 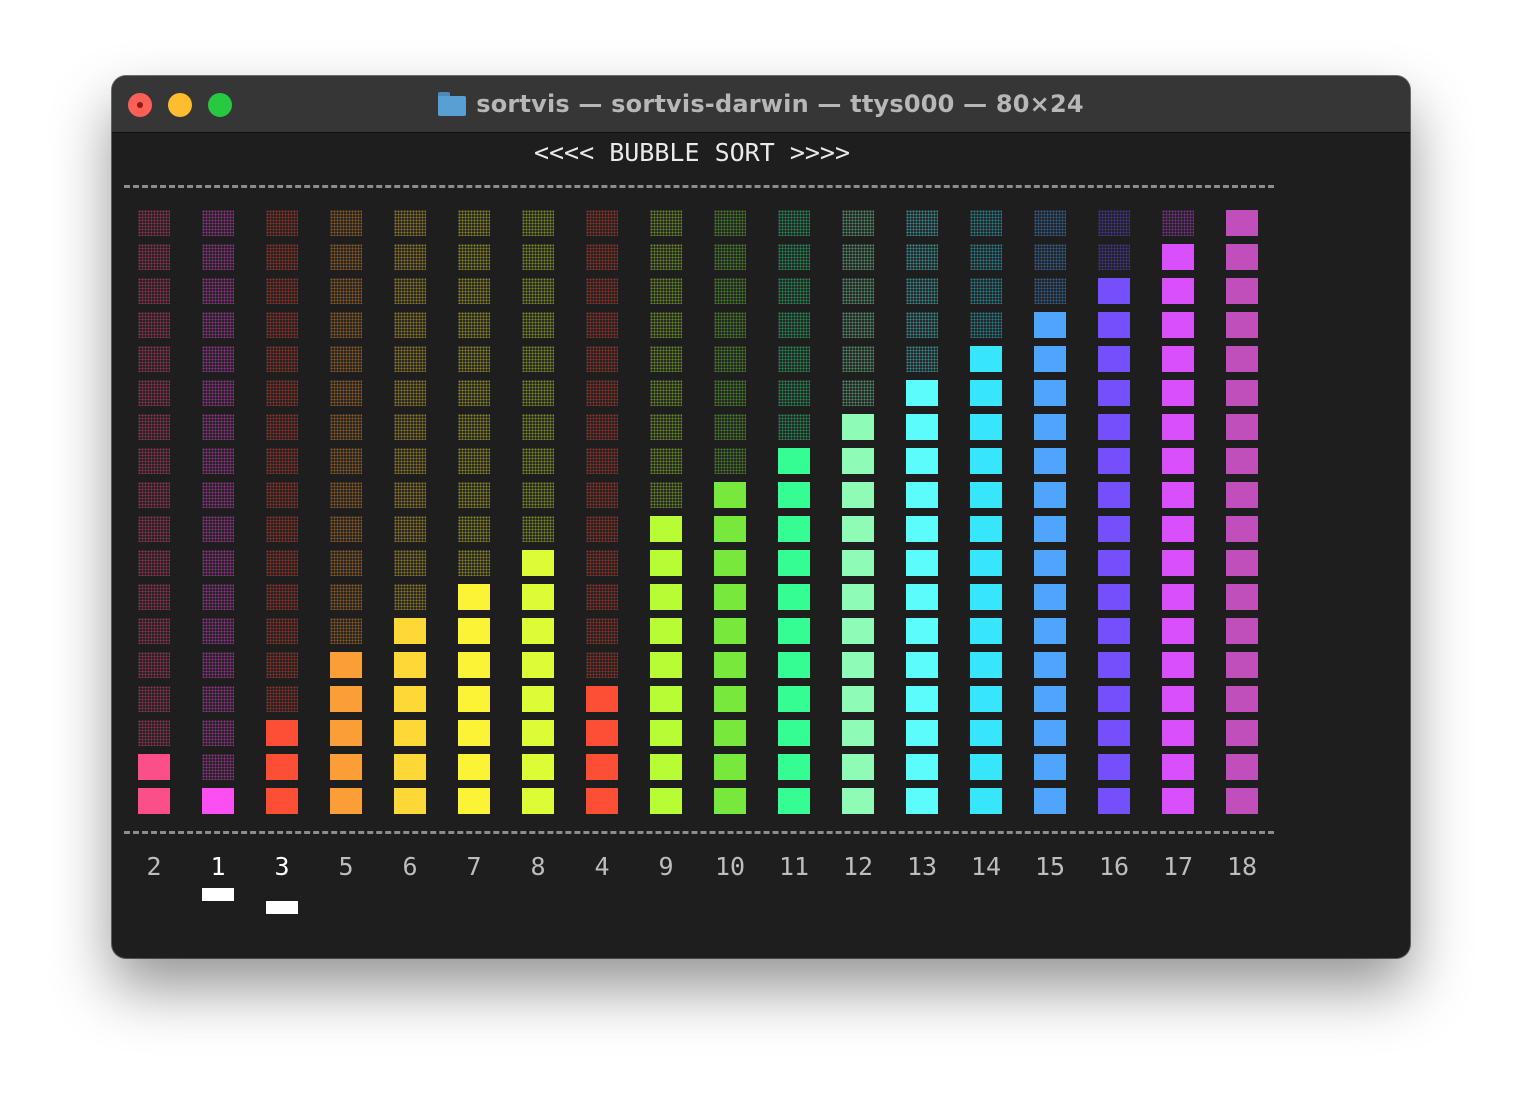 I want to click on bar-value-label: 10, so click(x=730, y=866).